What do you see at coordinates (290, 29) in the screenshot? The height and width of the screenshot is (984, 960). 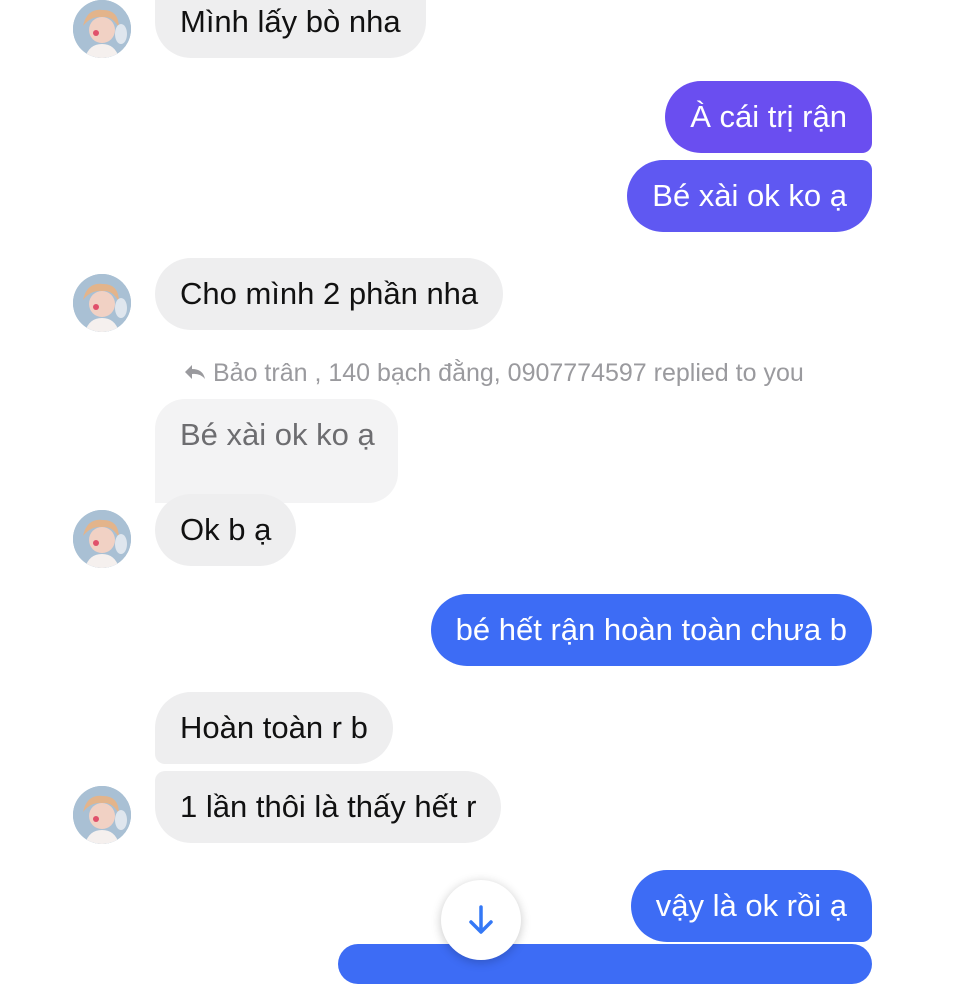 I see `incoming-message: Mình lấy bò nha` at bounding box center [290, 29].